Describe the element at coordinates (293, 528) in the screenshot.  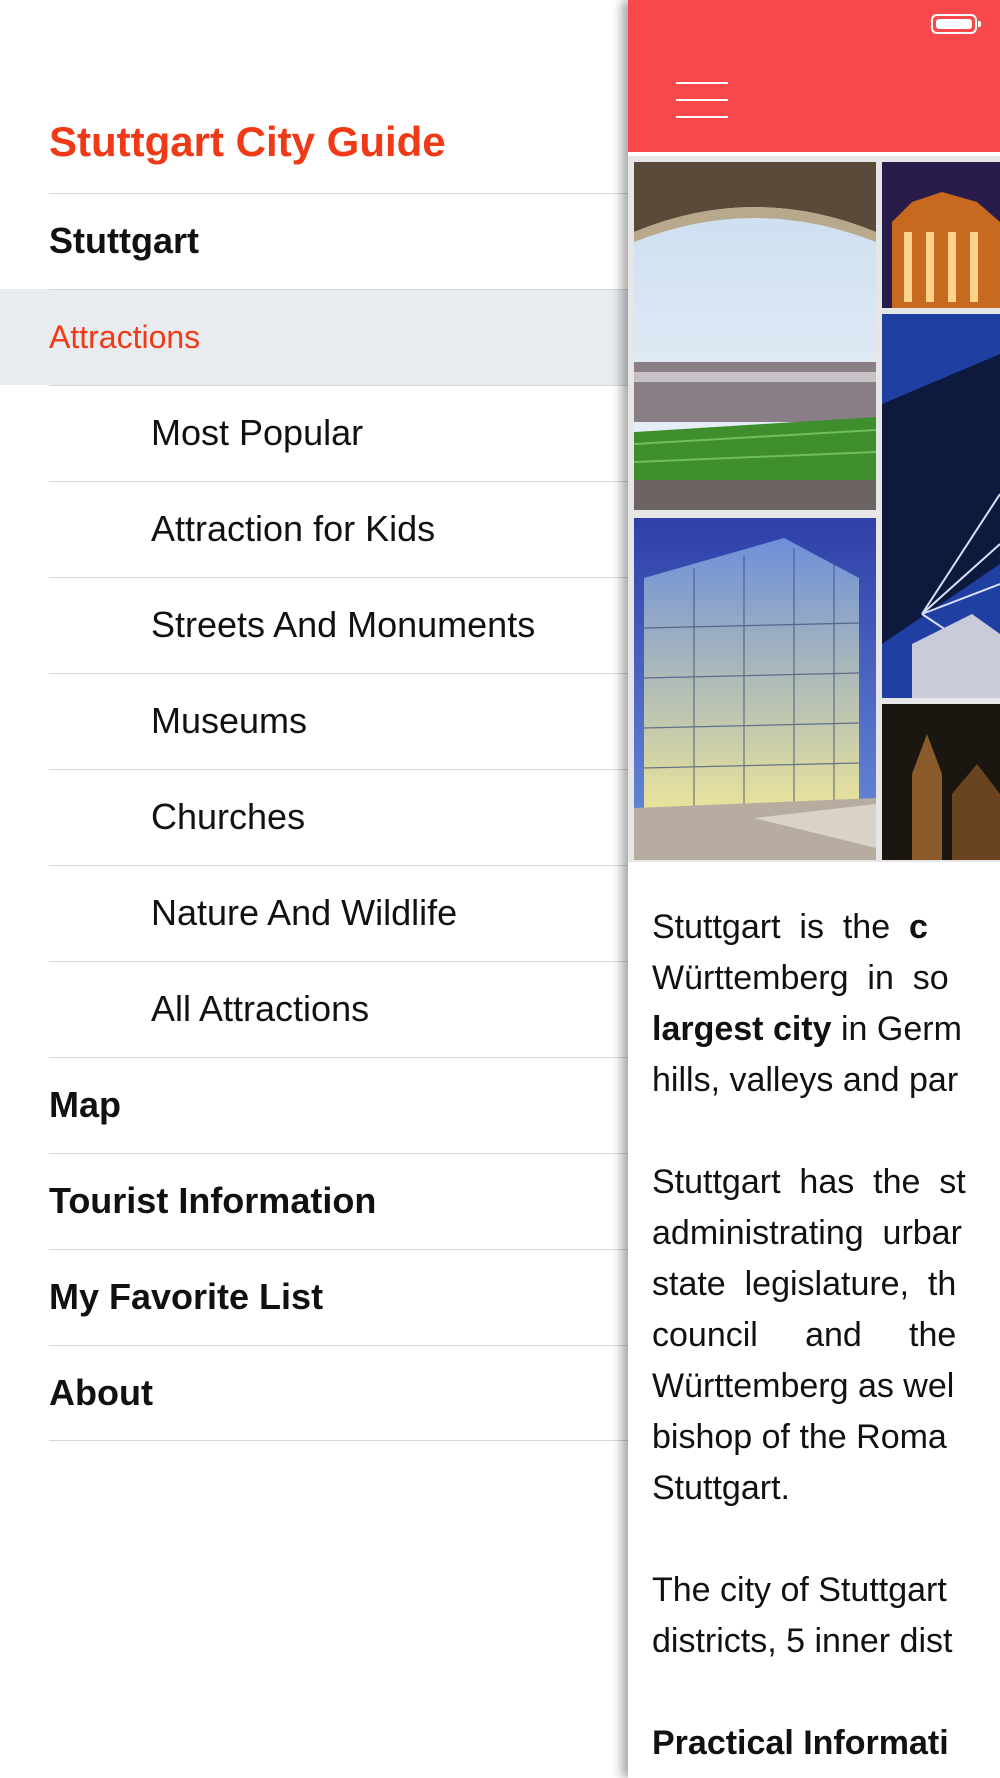
I see `menu-item-label: Attraction for Kids` at that location.